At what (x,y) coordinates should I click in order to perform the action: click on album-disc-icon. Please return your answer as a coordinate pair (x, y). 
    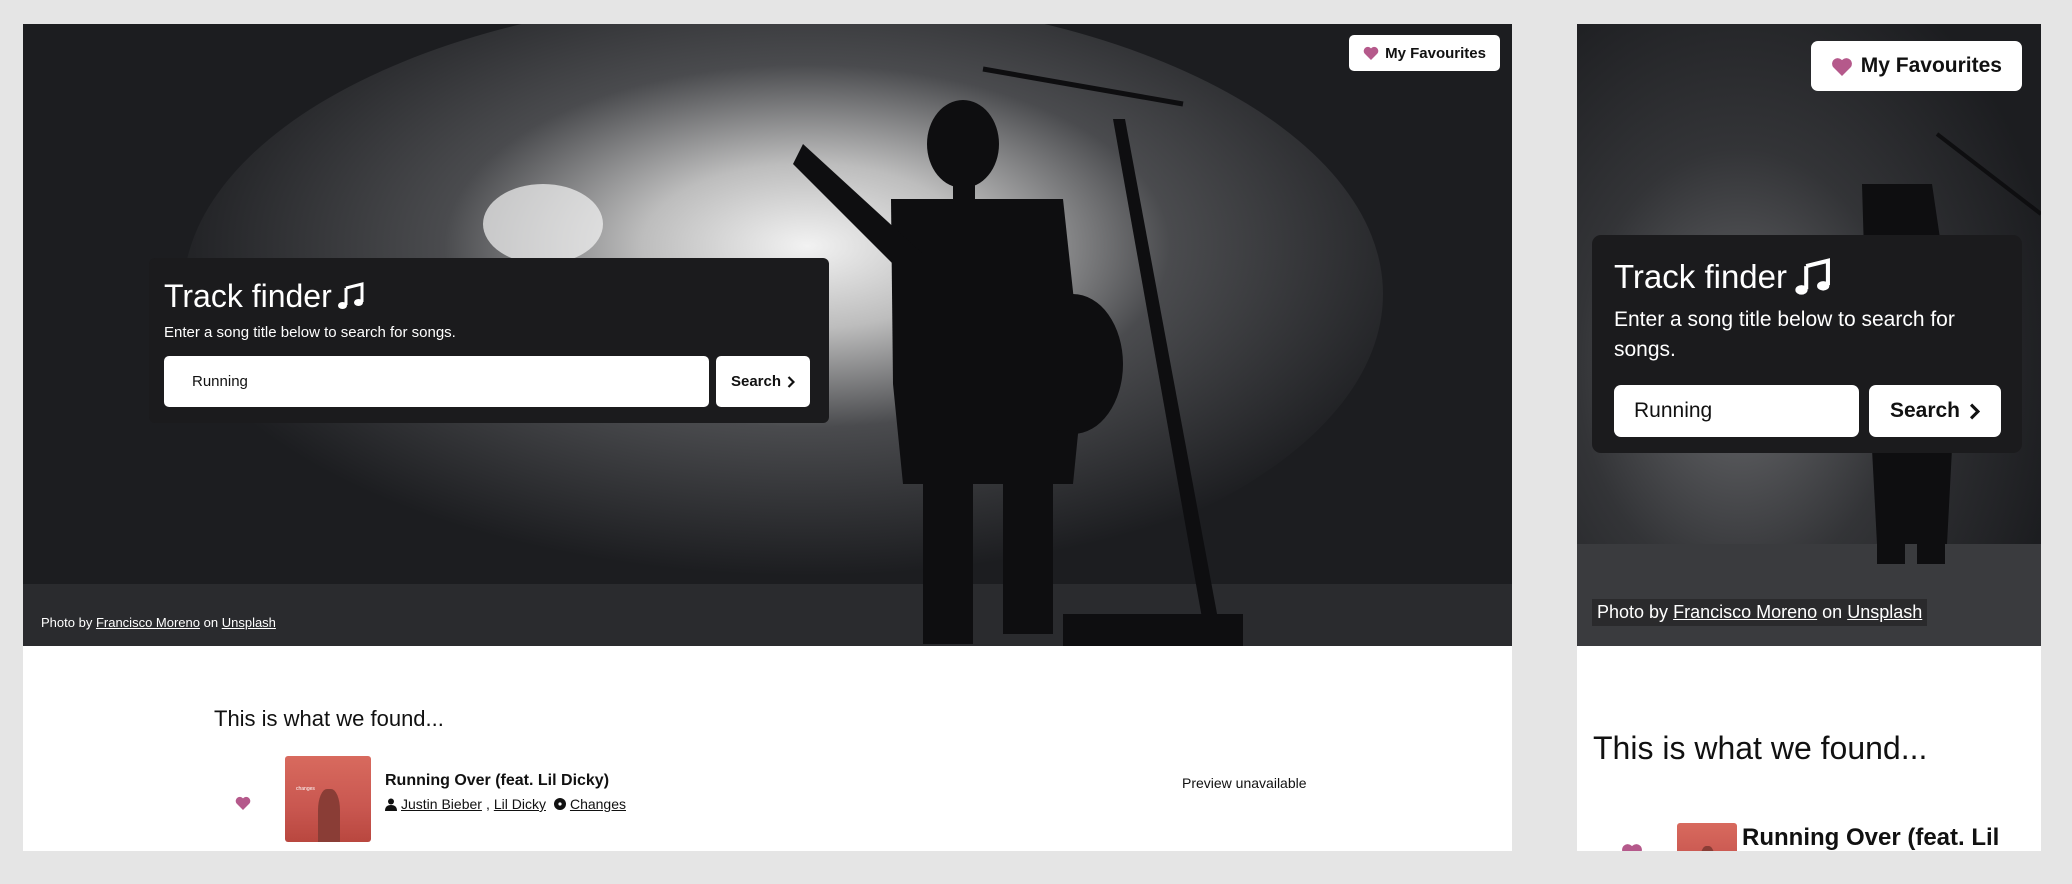
    Looking at the image, I should click on (559, 804).